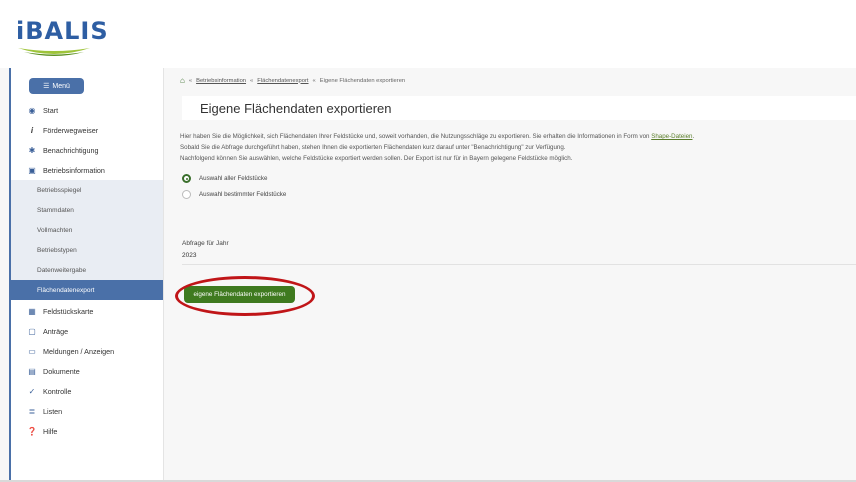  What do you see at coordinates (87, 331) in the screenshot?
I see `sidebar-item-antraege: ▢ Anträge` at bounding box center [87, 331].